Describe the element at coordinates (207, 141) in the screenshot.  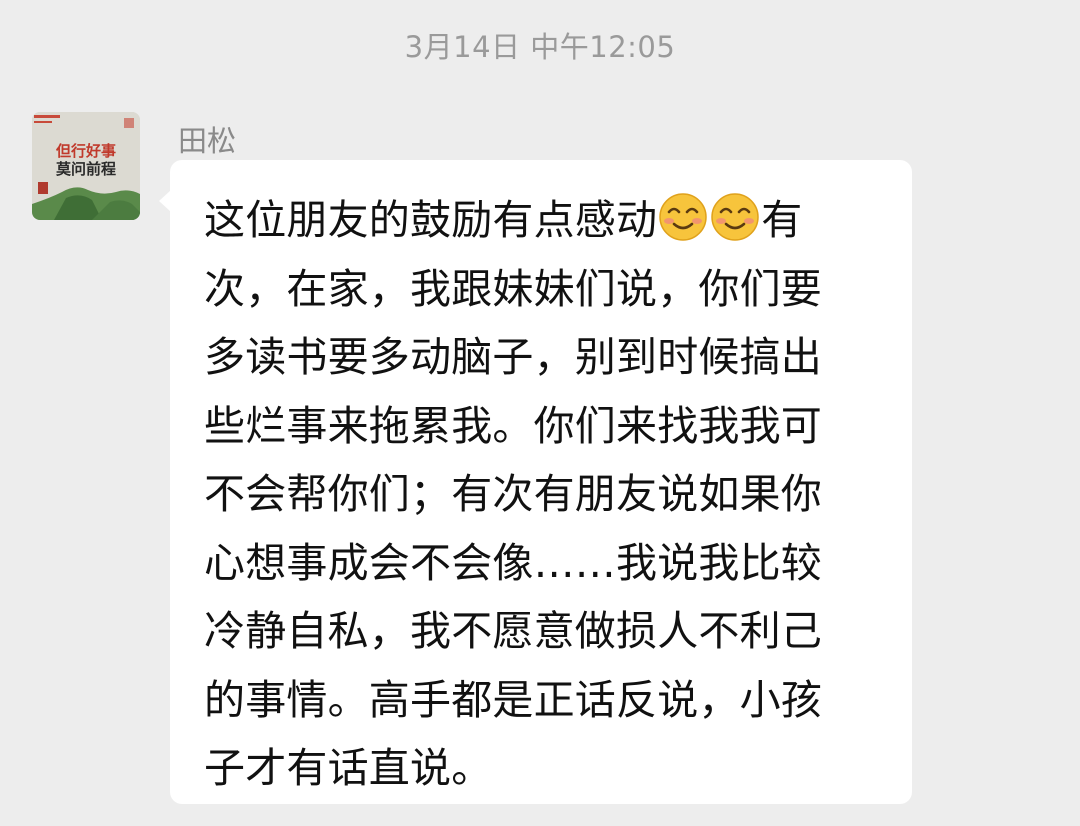
I see `sender-name: 田松` at that location.